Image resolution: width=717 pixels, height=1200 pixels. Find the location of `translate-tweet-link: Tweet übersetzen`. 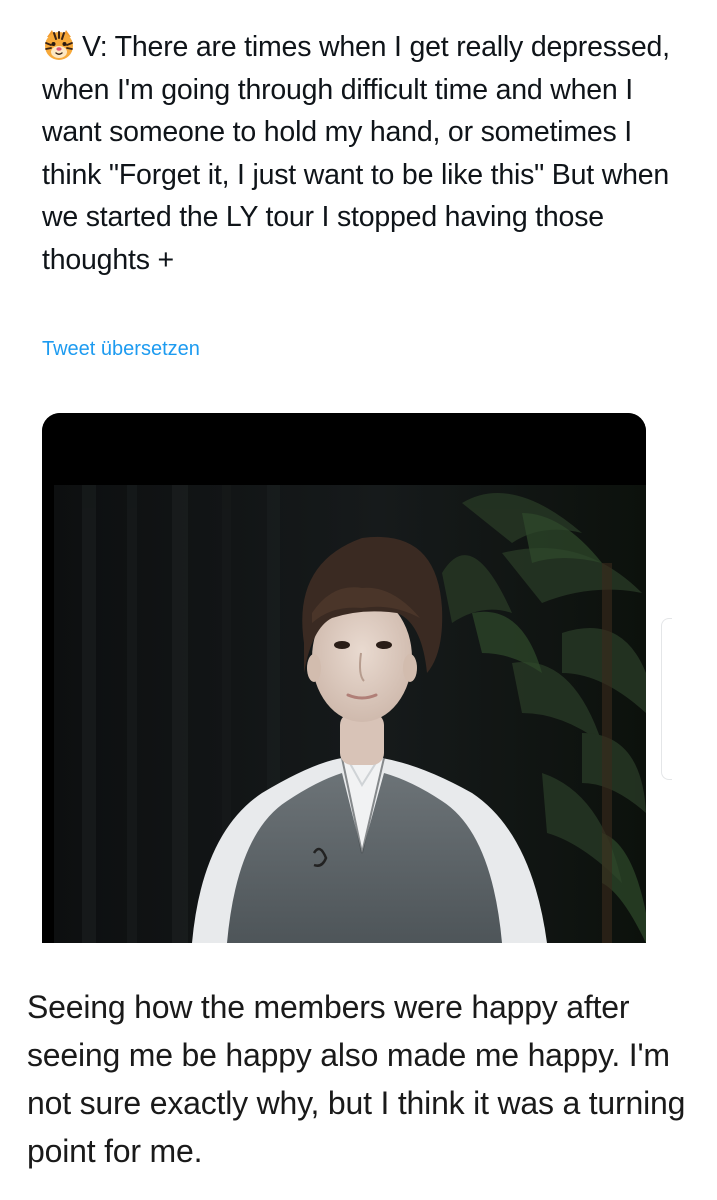

translate-tweet-link: Tweet übersetzen is located at coordinates (121, 349).